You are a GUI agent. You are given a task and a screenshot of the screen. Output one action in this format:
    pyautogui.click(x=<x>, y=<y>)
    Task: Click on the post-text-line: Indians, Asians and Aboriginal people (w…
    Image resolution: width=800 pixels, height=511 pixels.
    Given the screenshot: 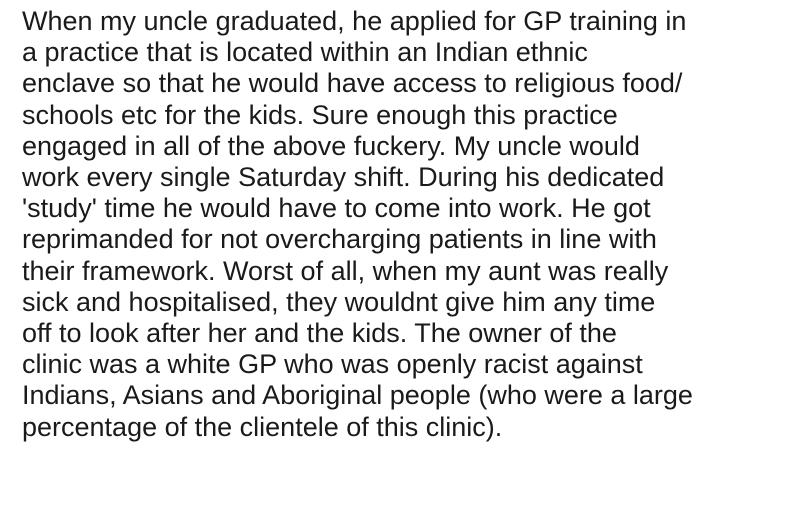 What is the action you would take?
    pyautogui.click(x=357, y=395)
    